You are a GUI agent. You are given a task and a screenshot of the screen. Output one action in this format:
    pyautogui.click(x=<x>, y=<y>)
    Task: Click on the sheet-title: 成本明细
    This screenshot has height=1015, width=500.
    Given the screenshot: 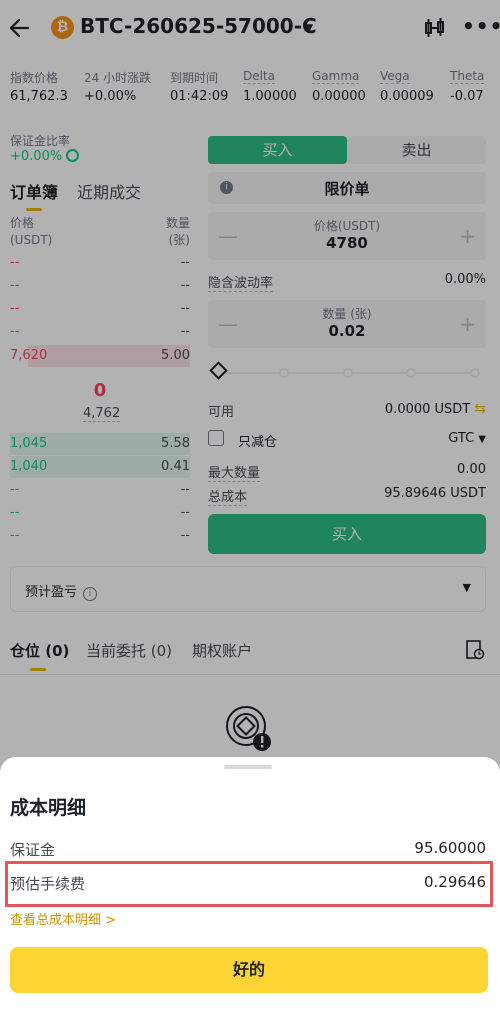 What is the action you would take?
    pyautogui.click(x=48, y=808)
    